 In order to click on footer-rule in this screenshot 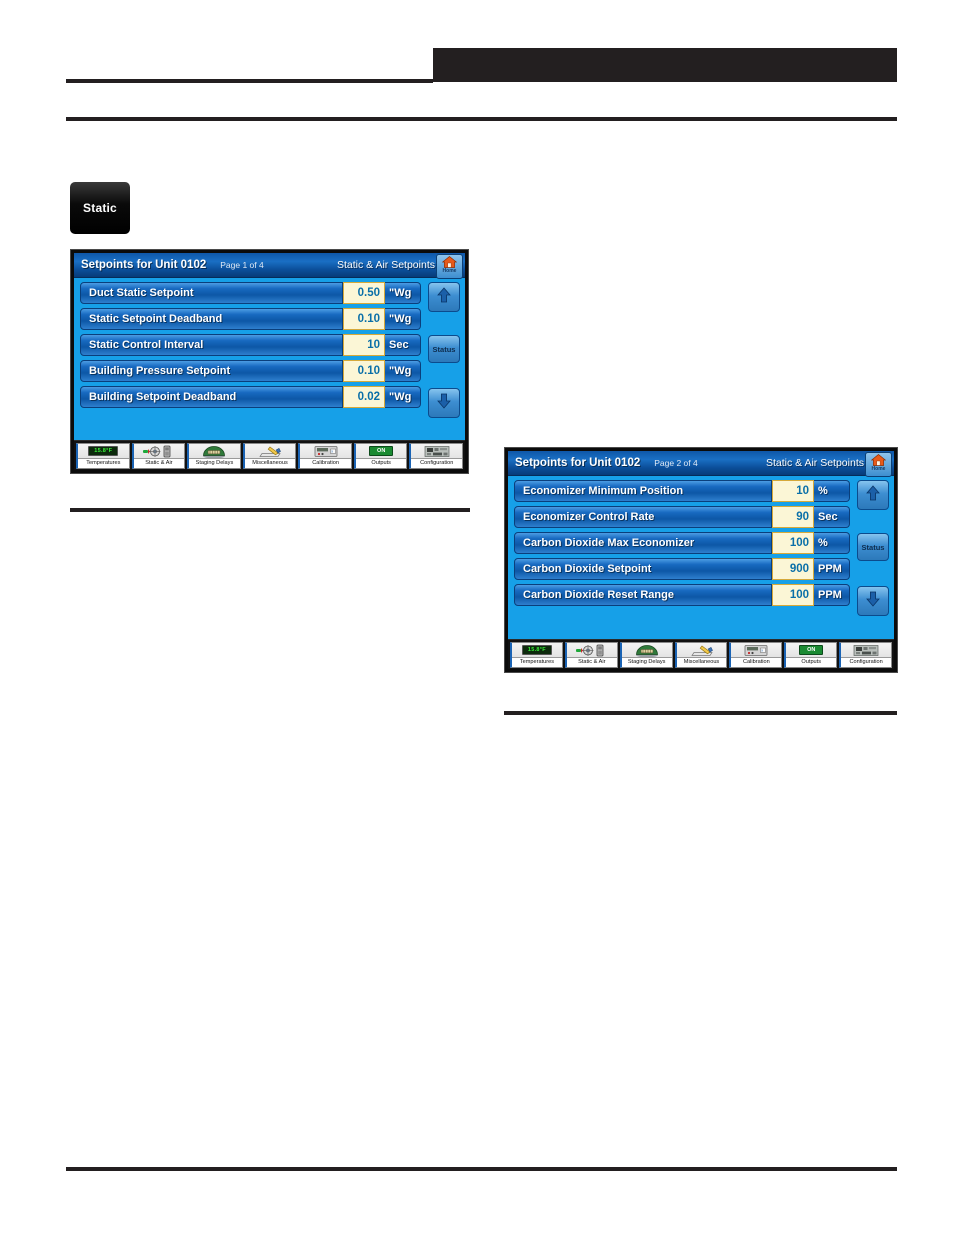, I will do `click(481, 1169)`.